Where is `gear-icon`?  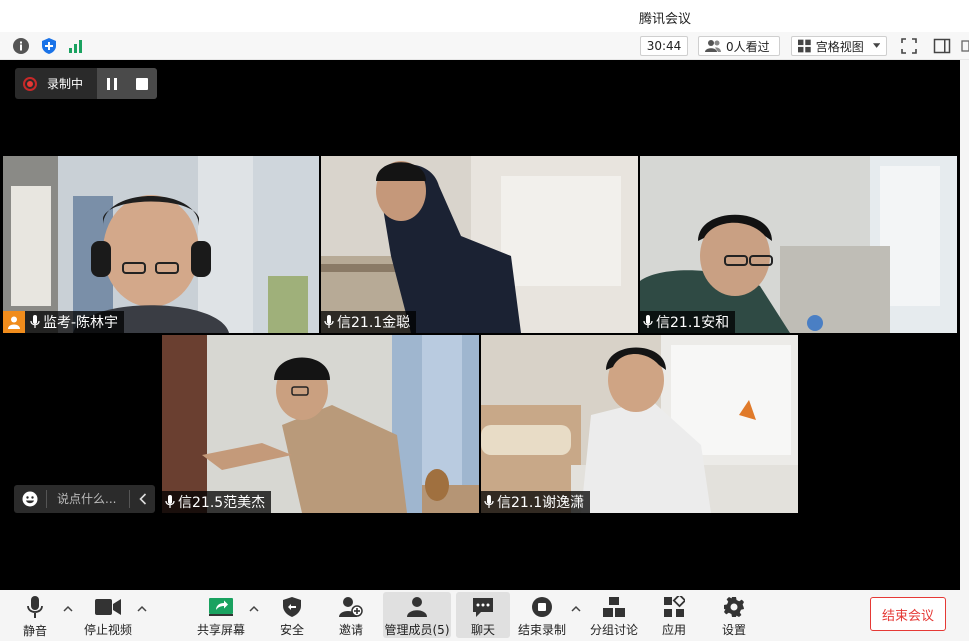 gear-icon is located at coordinates (734, 606).